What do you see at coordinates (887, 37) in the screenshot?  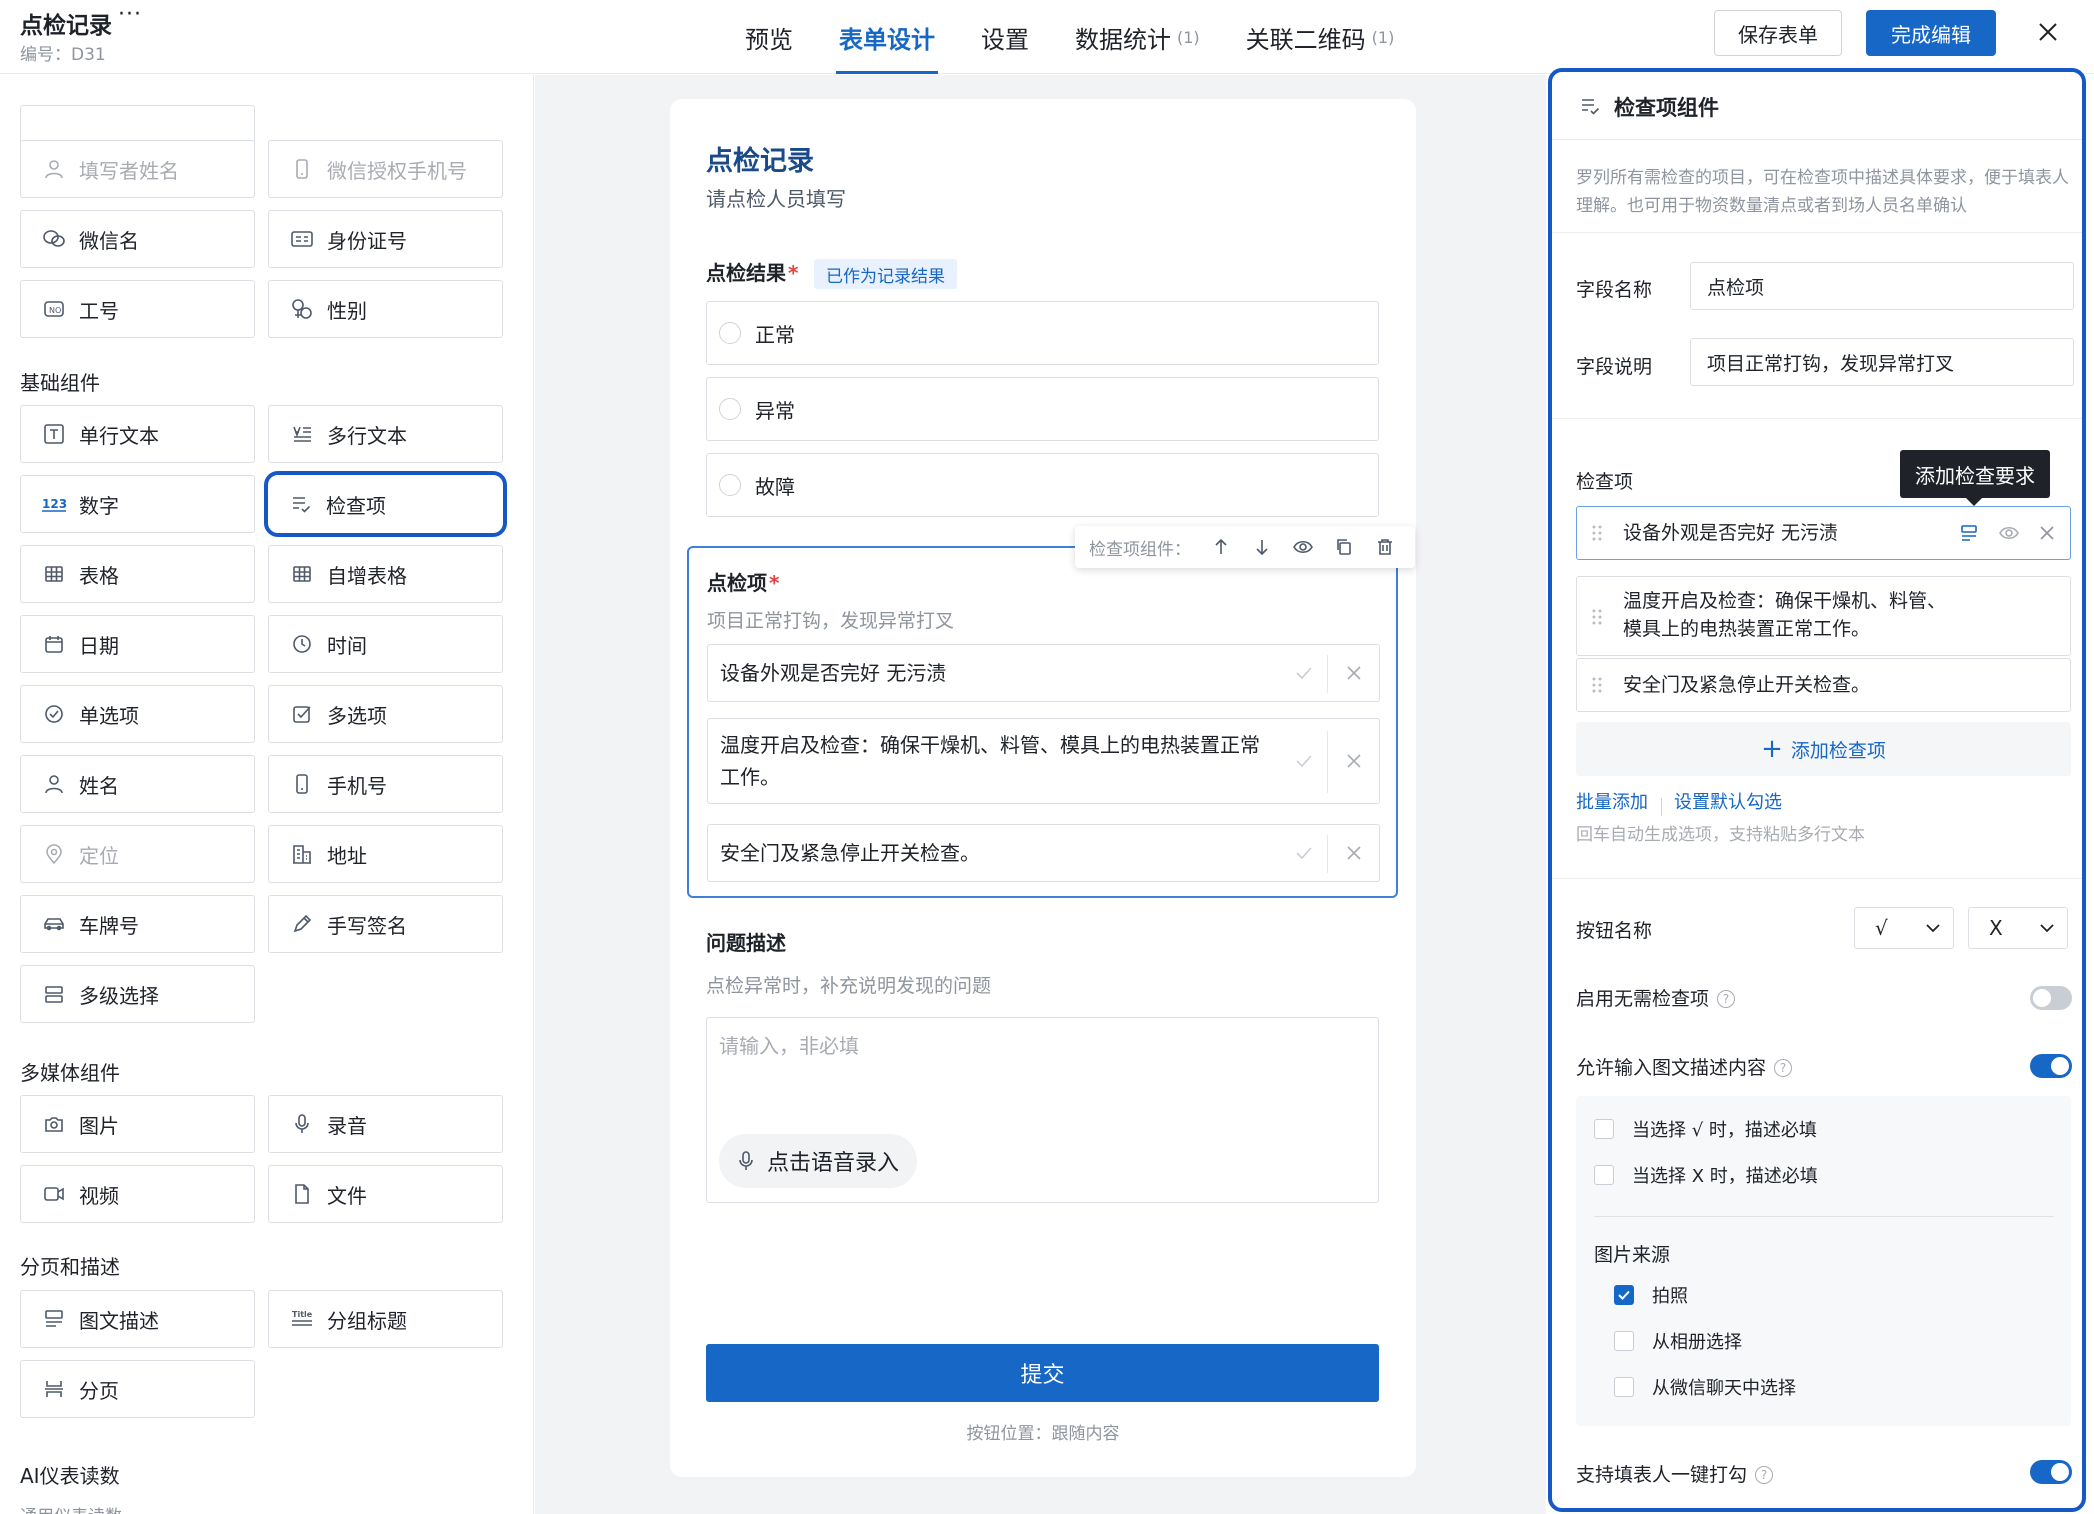 I see `tab-form-design: 表单设计` at bounding box center [887, 37].